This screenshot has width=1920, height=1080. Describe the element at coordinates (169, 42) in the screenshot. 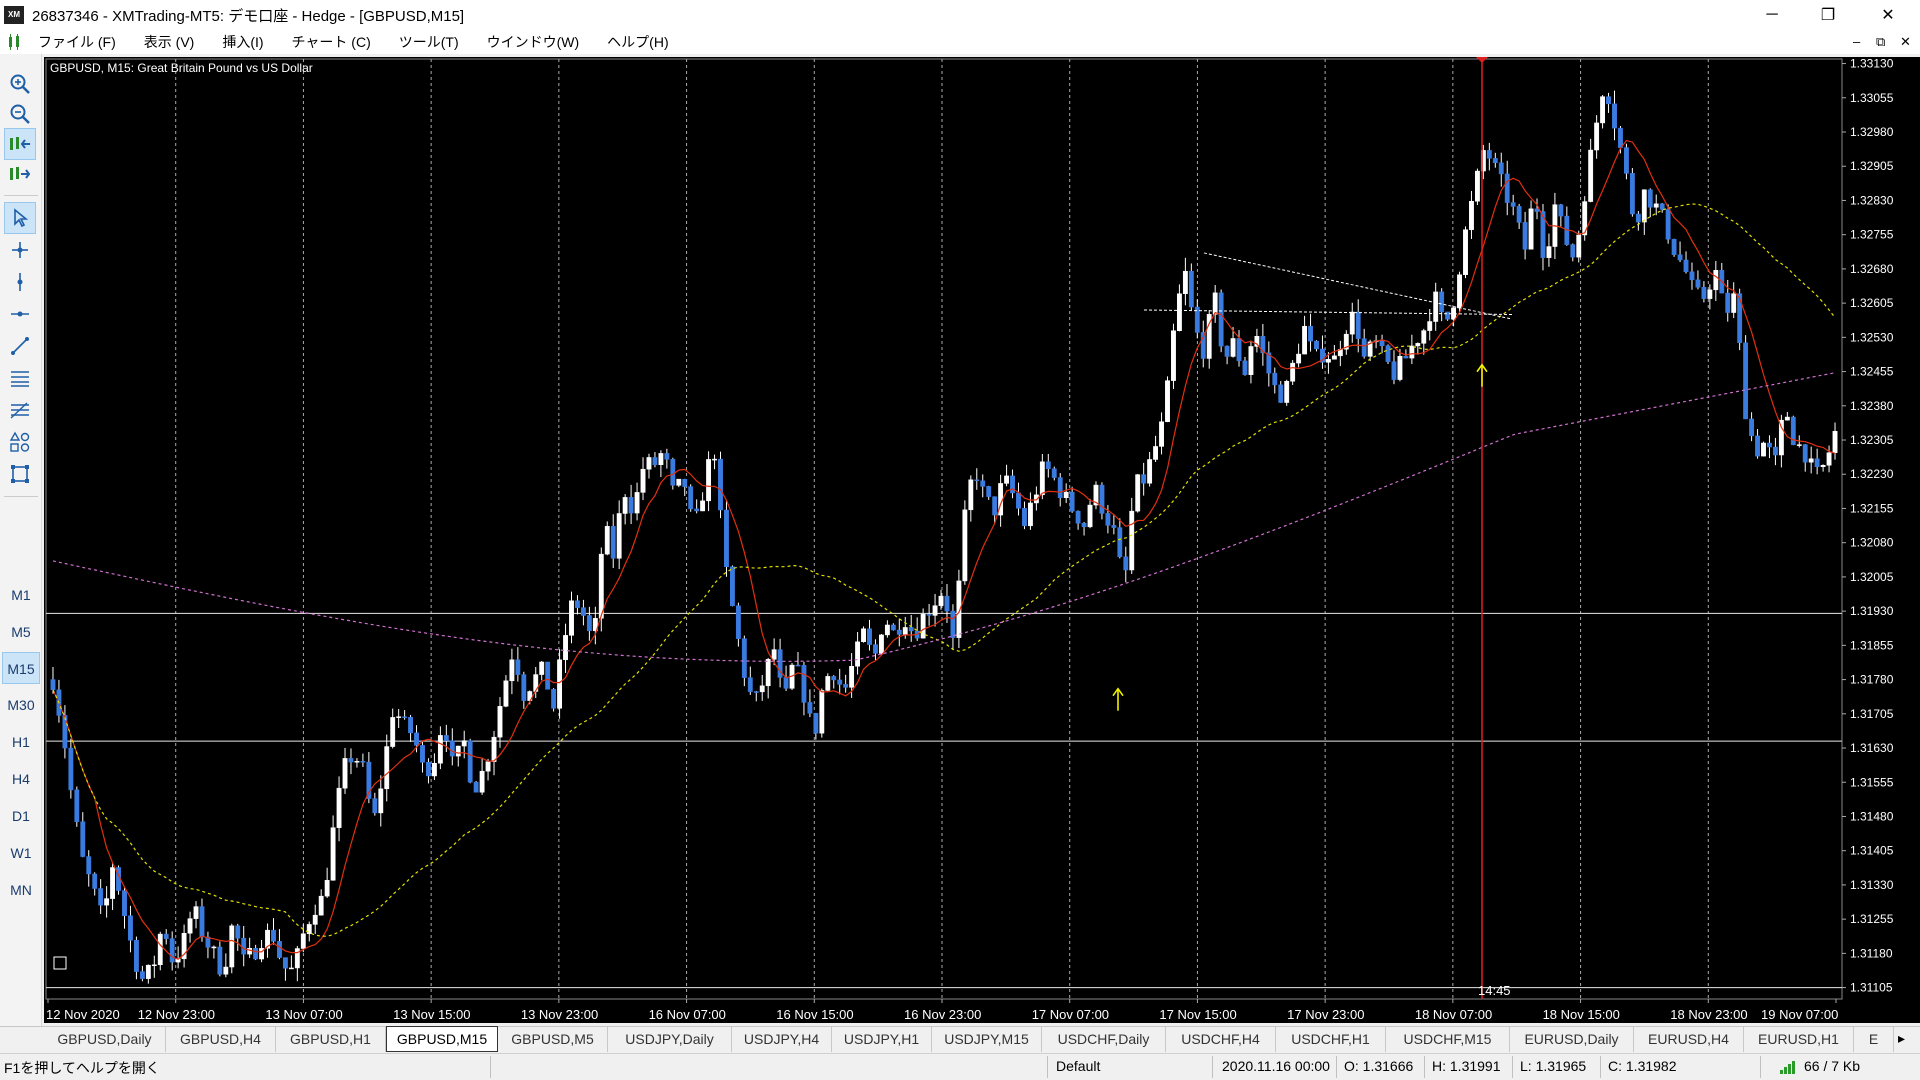

I see `menu-view: 表示 (V)` at that location.